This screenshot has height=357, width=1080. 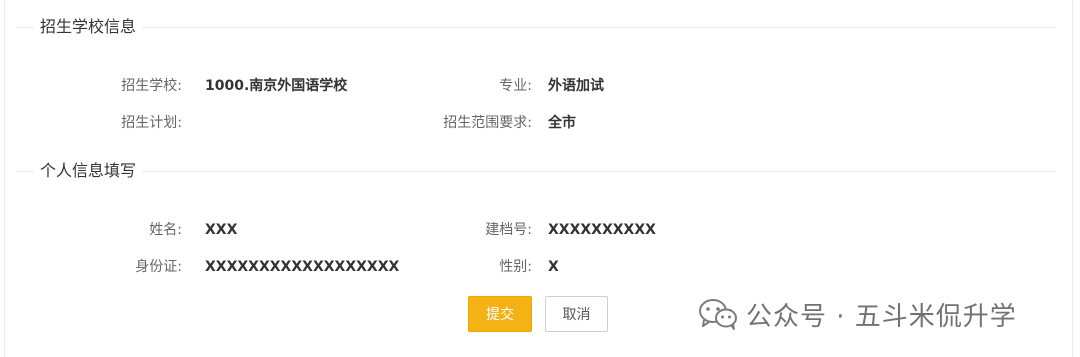 What do you see at coordinates (562, 123) in the screenshot?
I see `scope-value: 全市` at bounding box center [562, 123].